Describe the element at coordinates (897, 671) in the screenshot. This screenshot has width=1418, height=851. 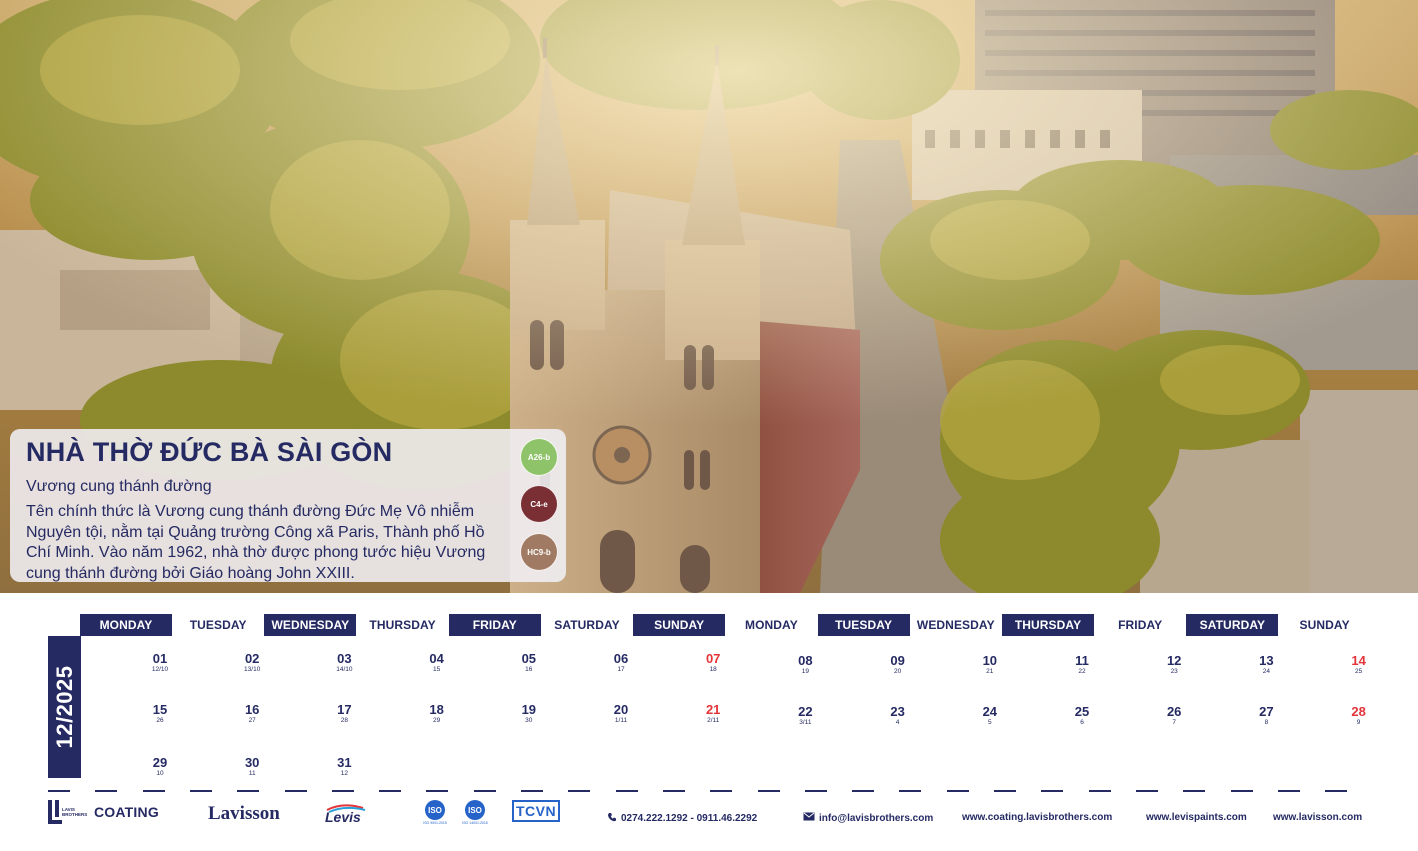
I see `lunar-date: 20` at that location.